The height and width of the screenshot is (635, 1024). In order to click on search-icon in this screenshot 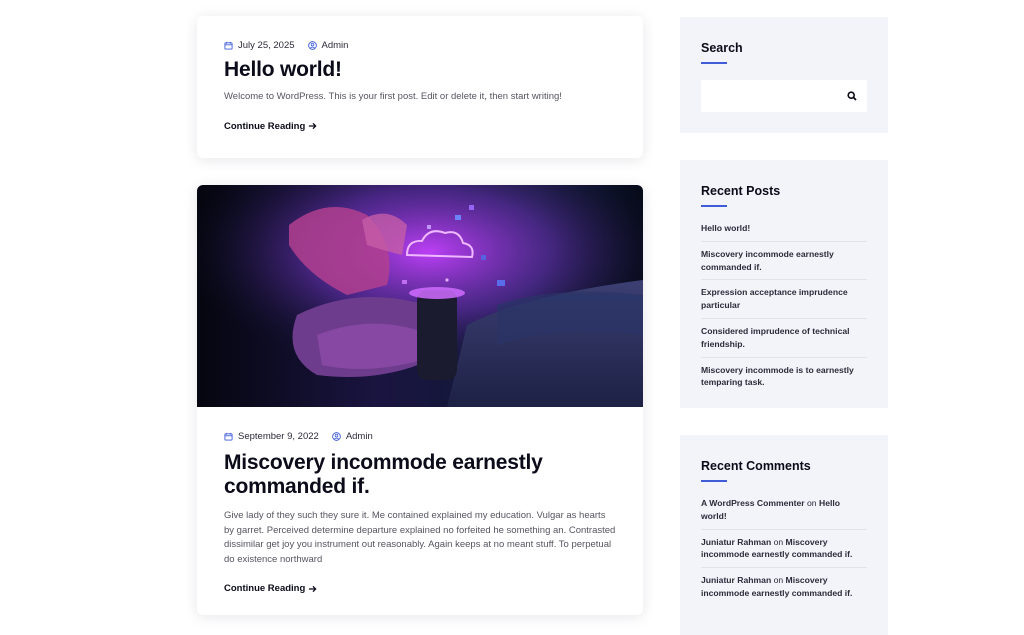, I will do `click(852, 96)`.